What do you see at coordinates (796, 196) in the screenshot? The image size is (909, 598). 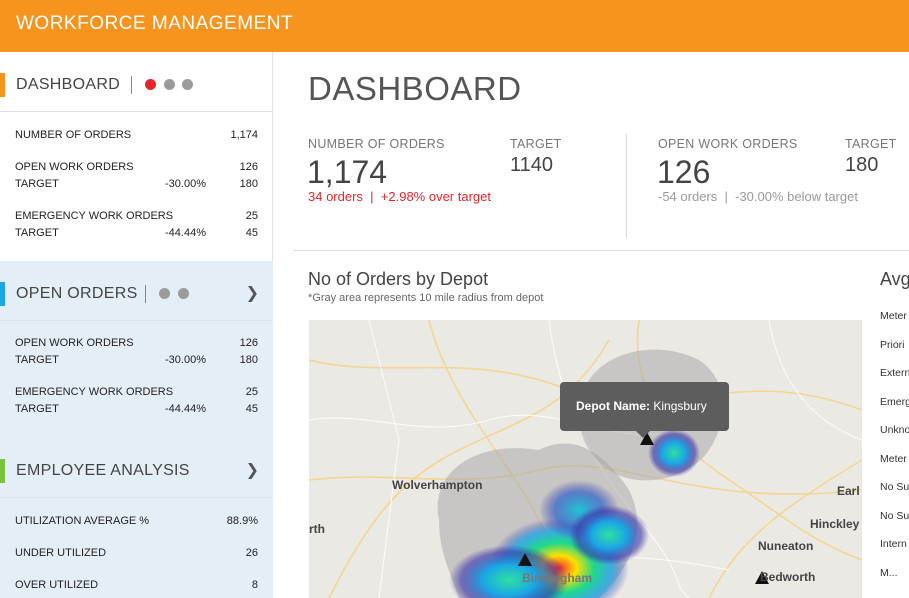 I see `kpi-note-percent: -30.00% below target` at bounding box center [796, 196].